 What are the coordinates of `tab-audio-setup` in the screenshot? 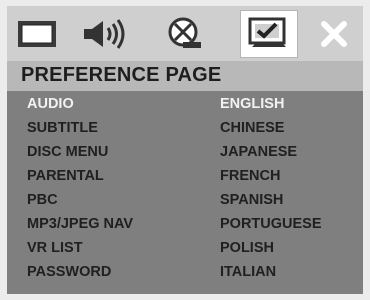 It's located at (105, 34).